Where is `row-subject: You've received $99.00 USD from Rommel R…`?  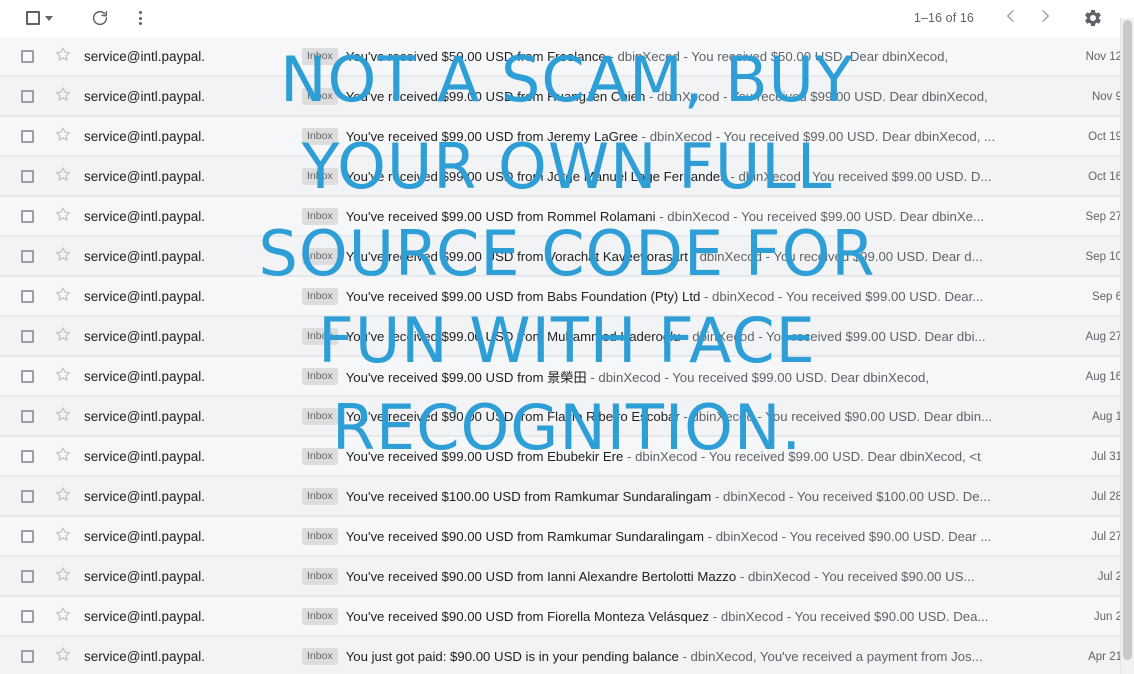 row-subject: You've received $99.00 USD from Rommel R… is located at coordinates (500, 216).